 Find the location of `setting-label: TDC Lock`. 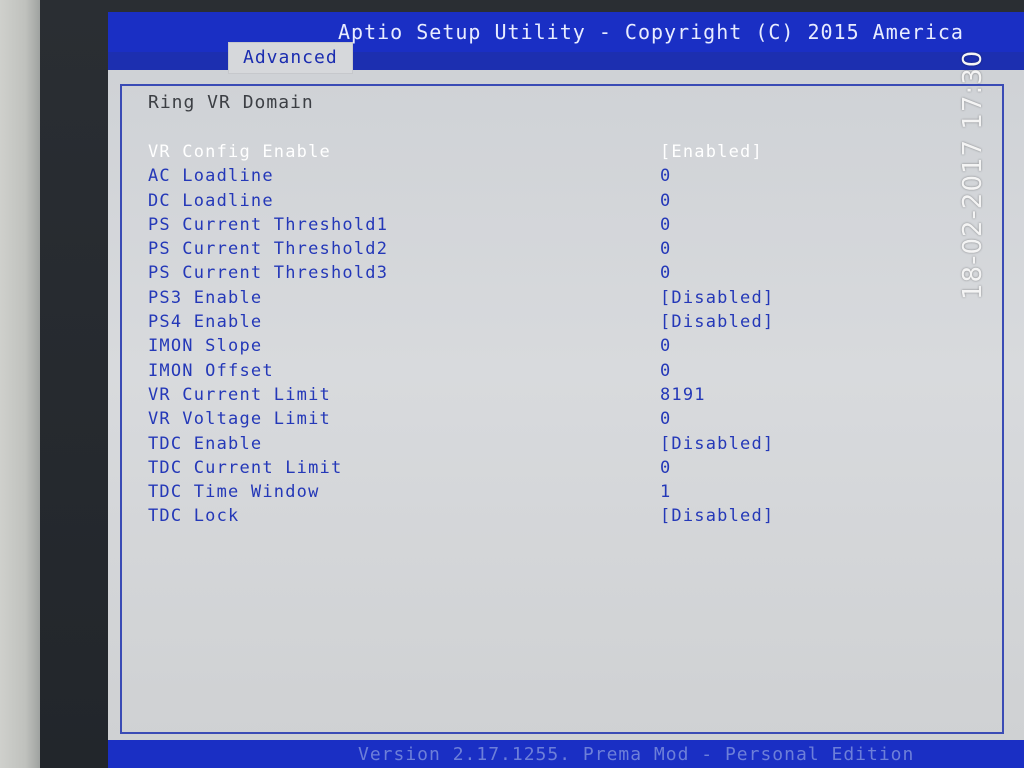

setting-label: TDC Lock is located at coordinates (194, 516).